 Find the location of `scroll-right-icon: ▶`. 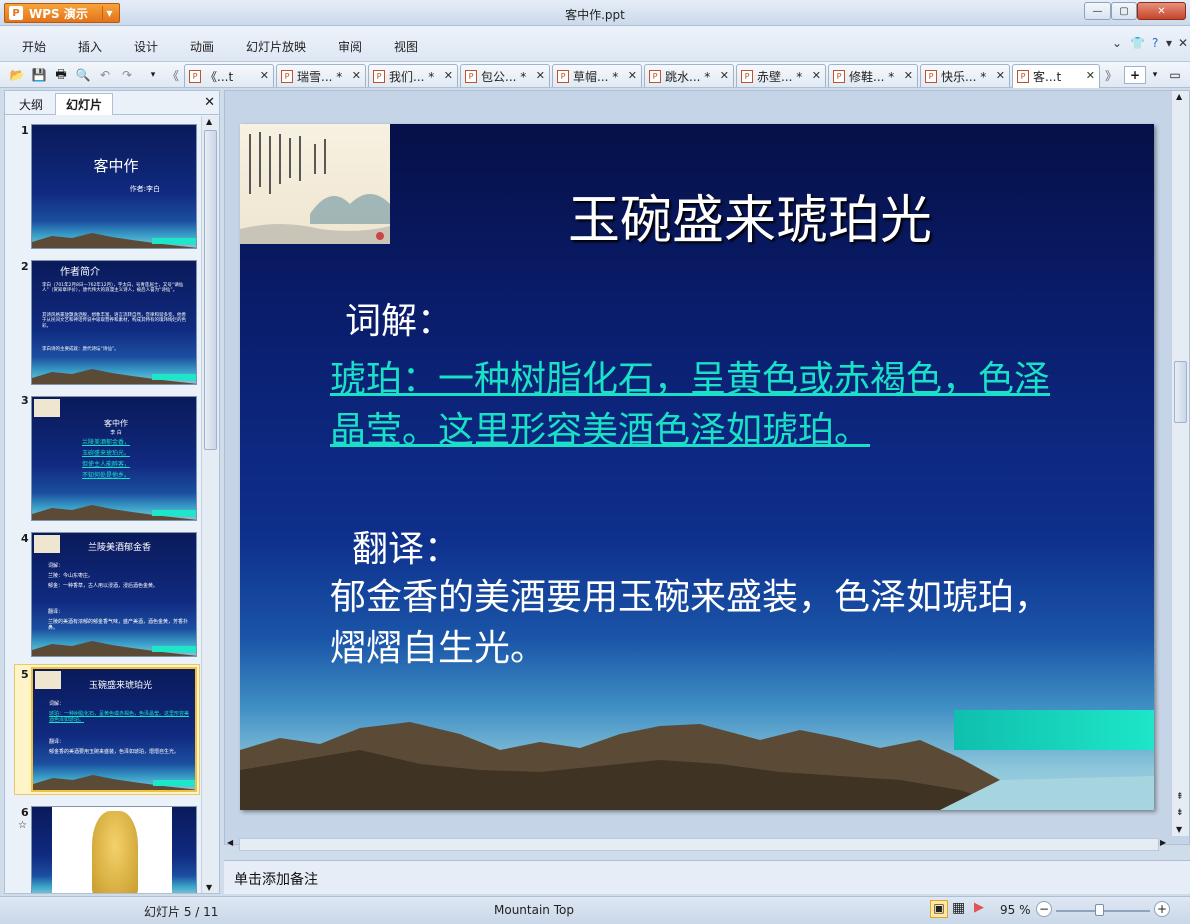

scroll-right-icon: ▶ is located at coordinates (1163, 842).